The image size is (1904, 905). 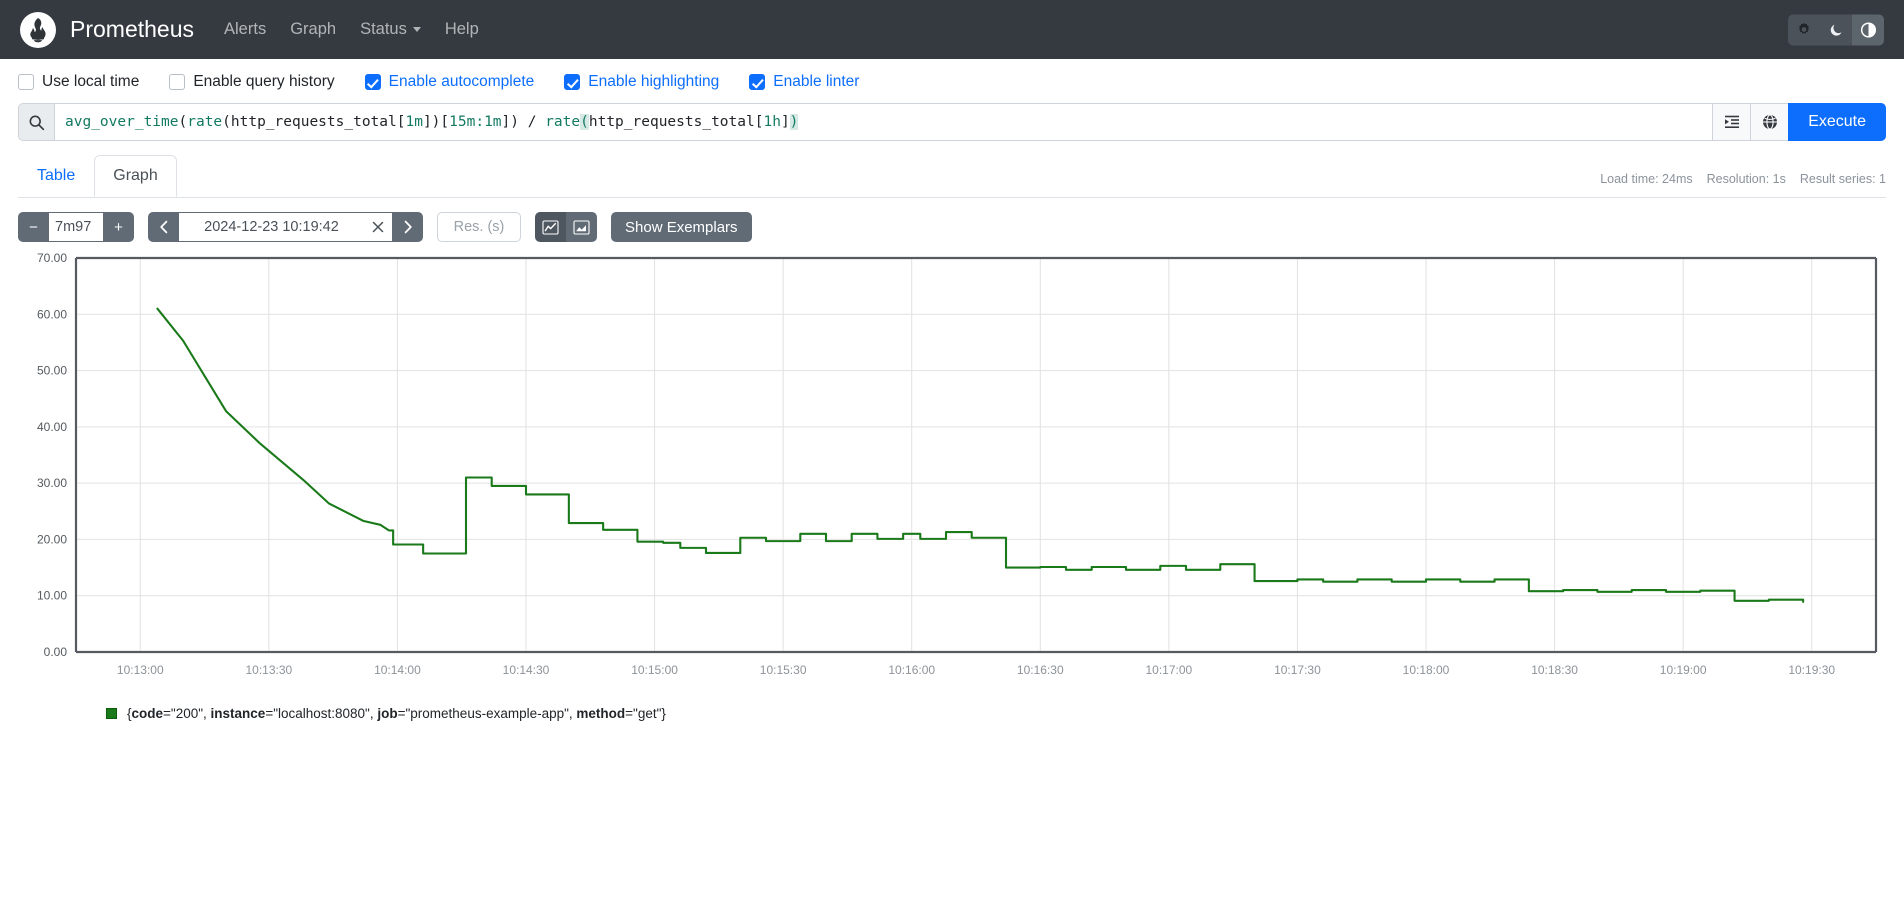 What do you see at coordinates (122, 122) in the screenshot?
I see `query-token: avg_over_time` at bounding box center [122, 122].